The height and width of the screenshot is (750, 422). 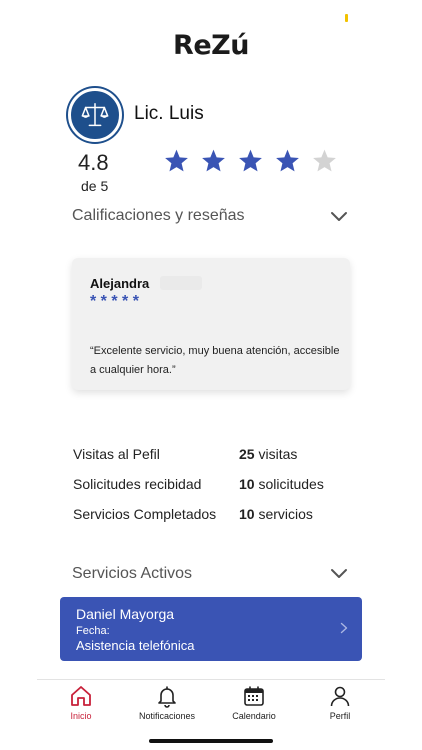 I want to click on tab-label: Perfil, so click(x=340, y=716).